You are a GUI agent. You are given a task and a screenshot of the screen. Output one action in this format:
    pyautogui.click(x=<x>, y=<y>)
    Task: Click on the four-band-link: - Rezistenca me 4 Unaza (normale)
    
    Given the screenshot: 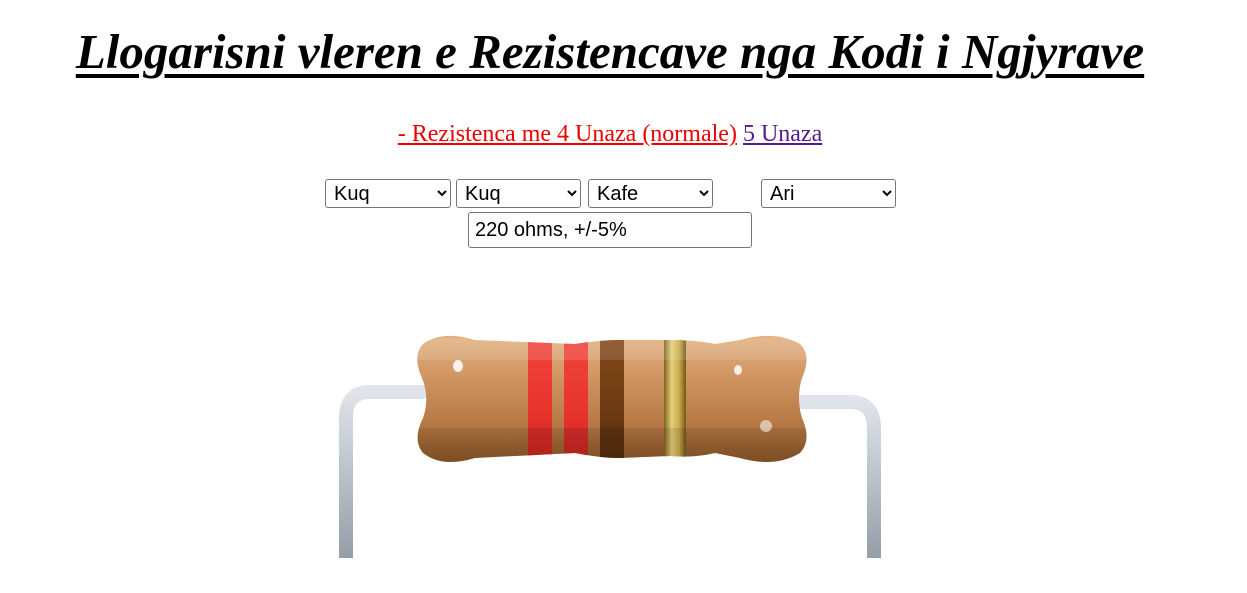 What is the action you would take?
    pyautogui.click(x=567, y=134)
    